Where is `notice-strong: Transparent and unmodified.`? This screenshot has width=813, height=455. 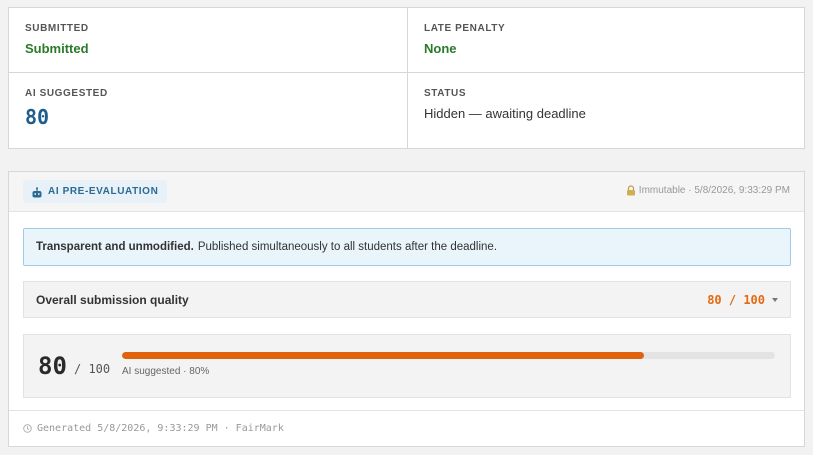 notice-strong: Transparent and unmodified. is located at coordinates (115, 247).